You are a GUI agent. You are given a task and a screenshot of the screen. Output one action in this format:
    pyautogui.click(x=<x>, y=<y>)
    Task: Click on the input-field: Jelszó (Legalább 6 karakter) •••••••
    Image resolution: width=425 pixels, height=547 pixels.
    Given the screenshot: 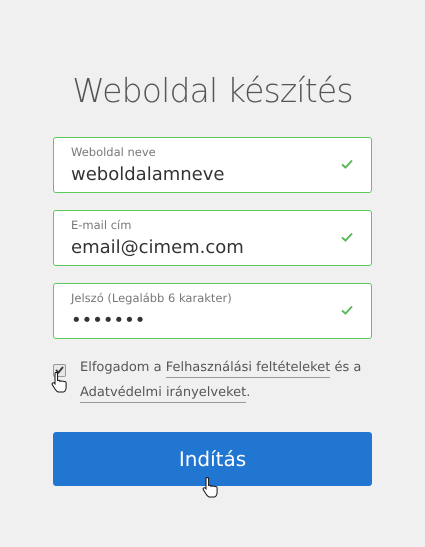 What is the action you would take?
    pyautogui.click(x=212, y=310)
    